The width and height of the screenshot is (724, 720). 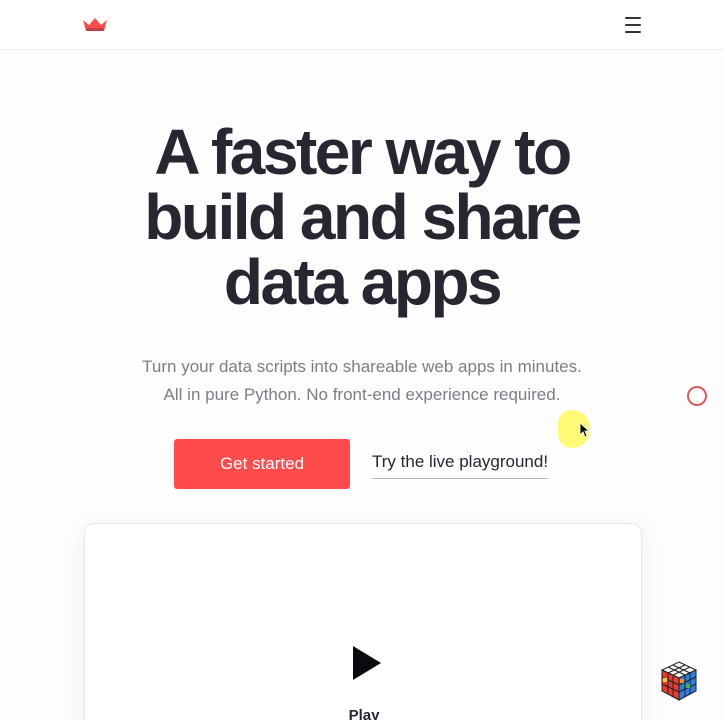 What do you see at coordinates (363, 282) in the screenshot?
I see `hero-title-line: data apps` at bounding box center [363, 282].